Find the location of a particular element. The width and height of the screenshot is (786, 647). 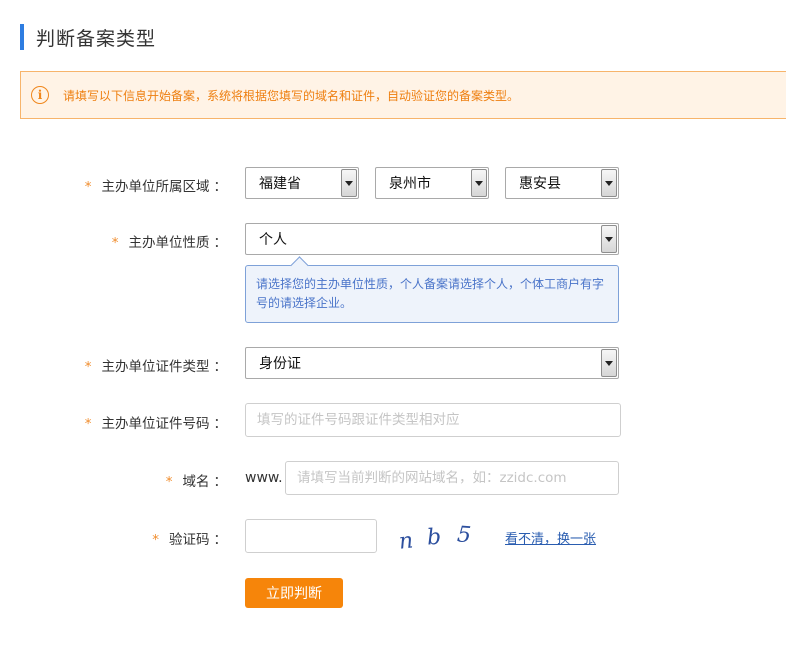

cert-number-input is located at coordinates (433, 420).